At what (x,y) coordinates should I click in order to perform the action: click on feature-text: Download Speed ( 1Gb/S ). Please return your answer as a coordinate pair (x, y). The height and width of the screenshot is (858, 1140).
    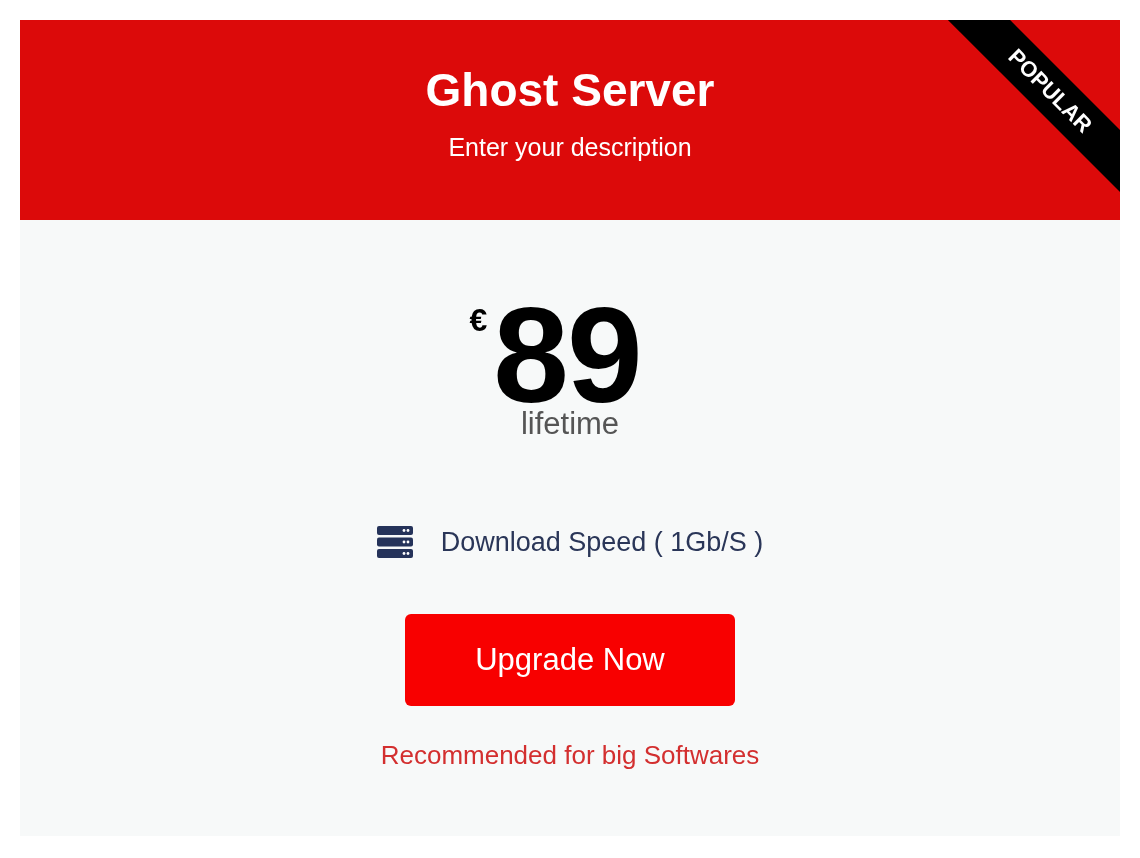
    Looking at the image, I should click on (602, 542).